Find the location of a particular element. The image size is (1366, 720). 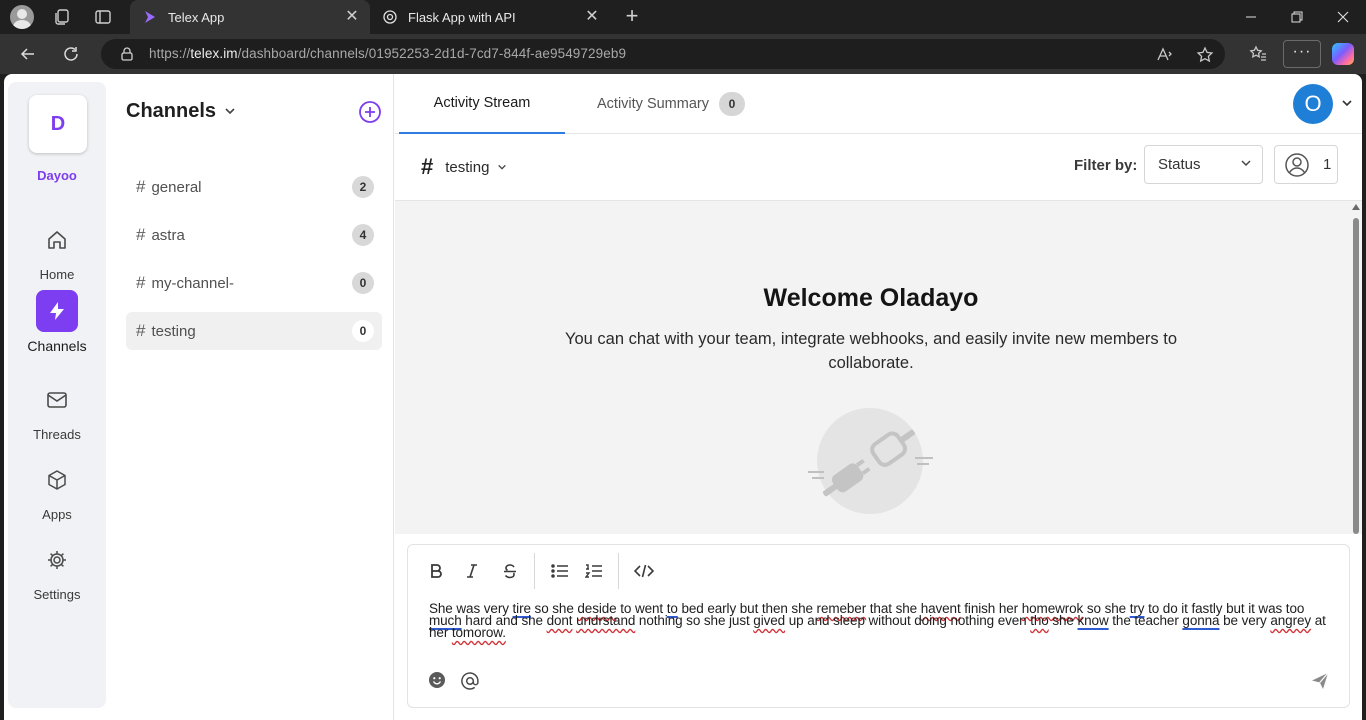

member-count: 1 is located at coordinates (1327, 164).